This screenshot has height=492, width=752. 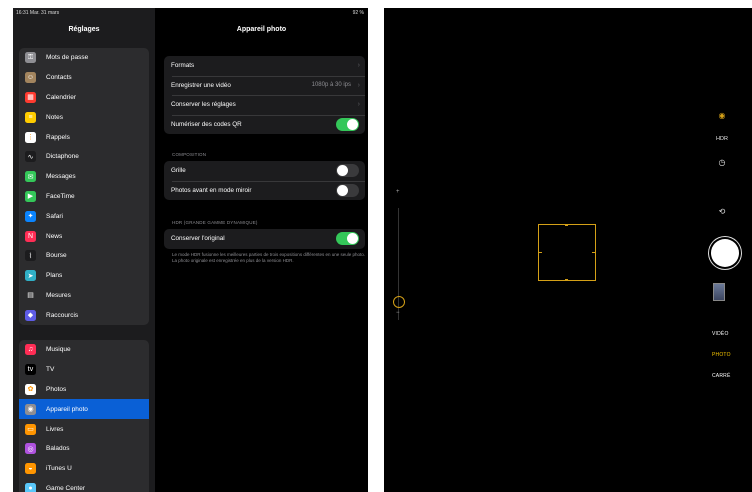 I want to click on sidebar-item-balados: ◎ Balados, so click(x=84, y=449).